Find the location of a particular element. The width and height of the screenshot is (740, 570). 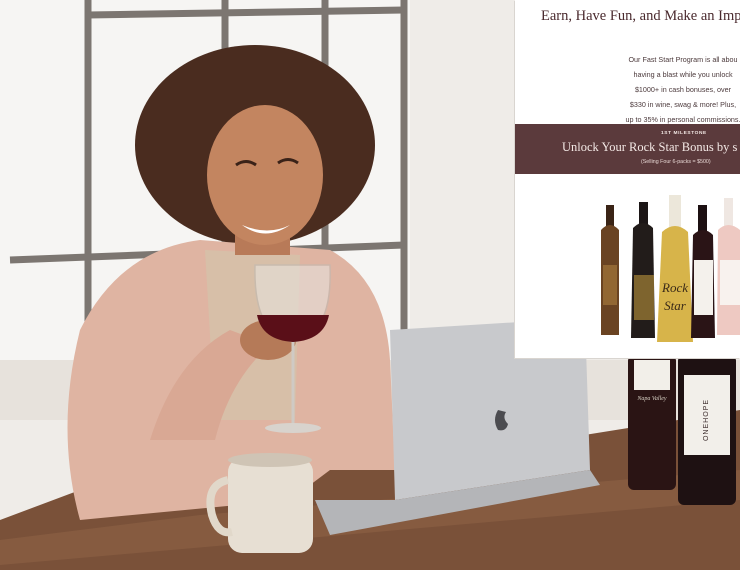

bottle-dark-gold is located at coordinates (643, 270).